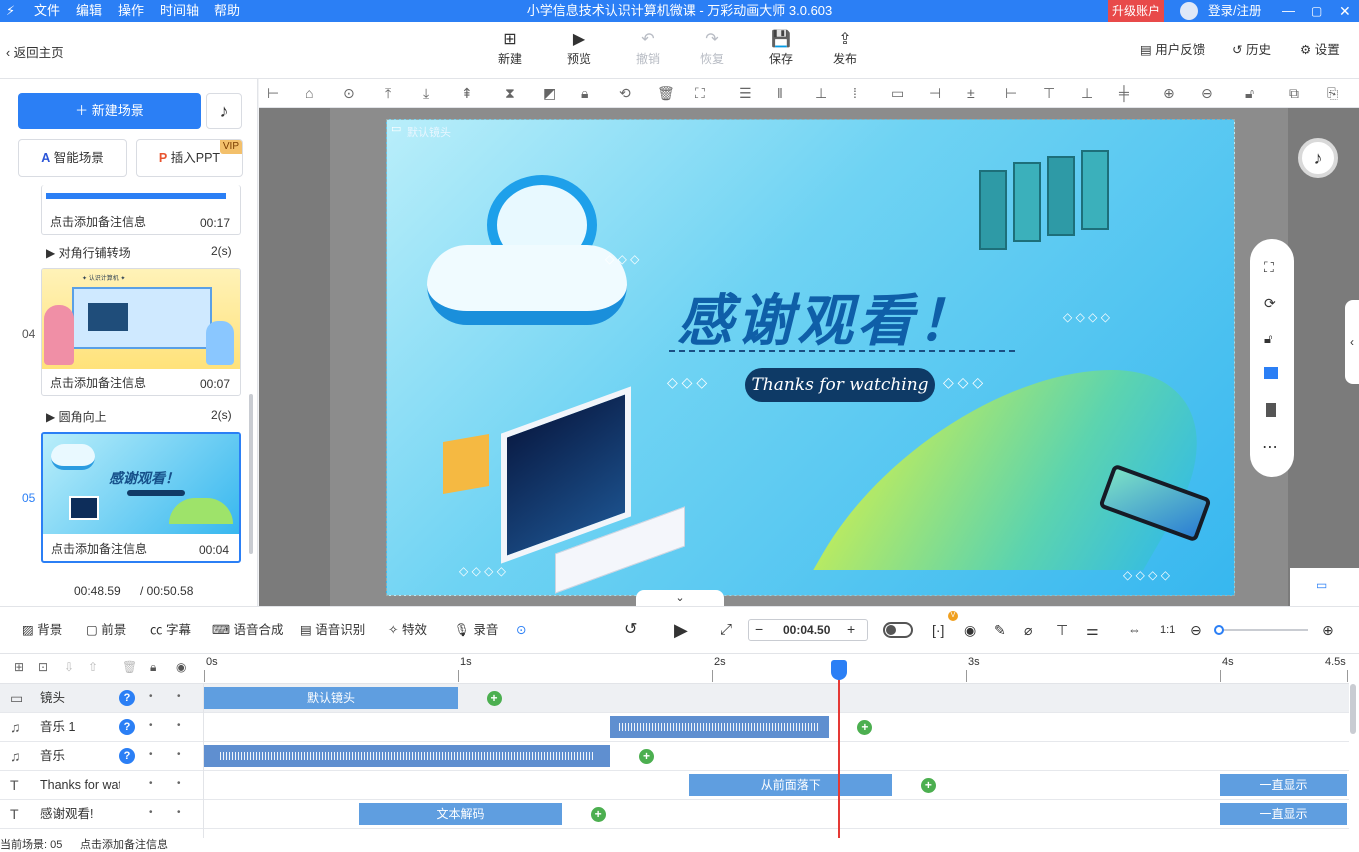  What do you see at coordinates (821, 93) in the screenshot?
I see `align-bottom-icon: ⊥` at bounding box center [821, 93].